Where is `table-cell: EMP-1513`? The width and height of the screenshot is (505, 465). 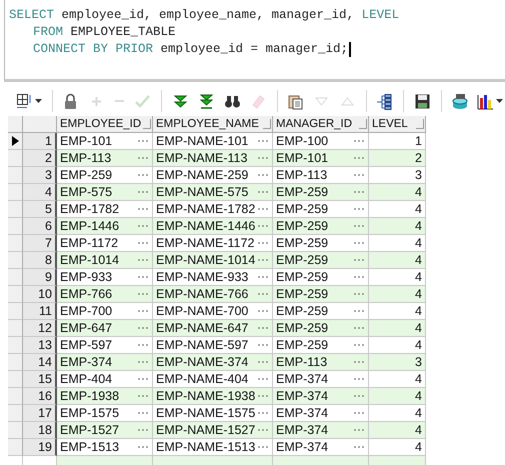 table-cell: EMP-1513 is located at coordinates (105, 447).